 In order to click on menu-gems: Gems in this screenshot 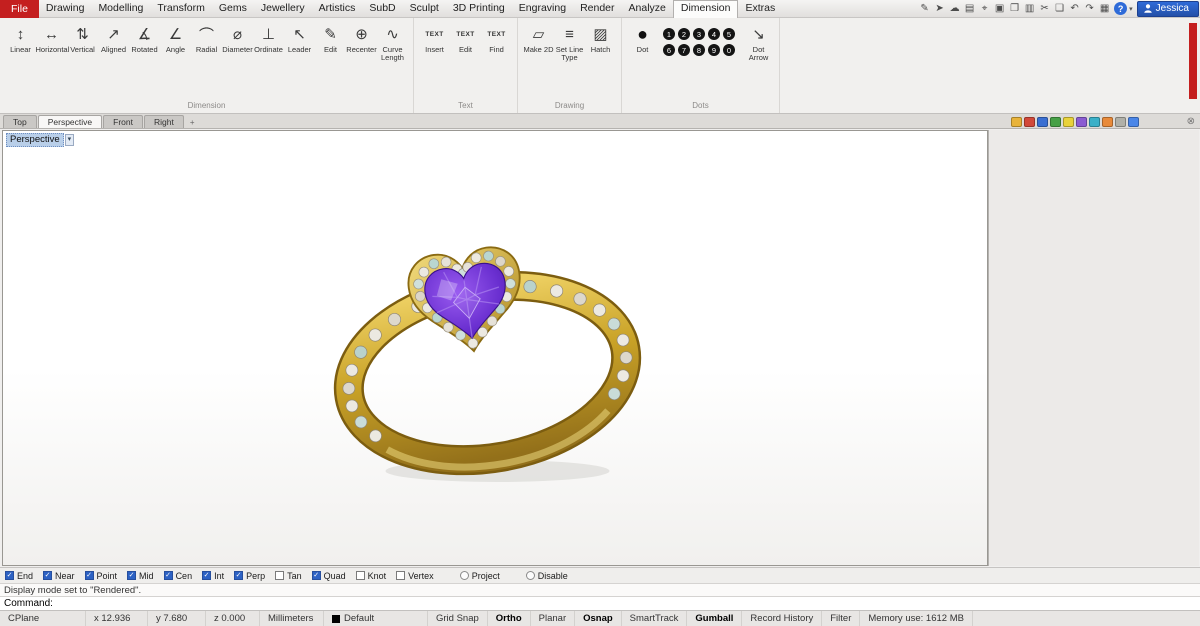, I will do `click(233, 9)`.